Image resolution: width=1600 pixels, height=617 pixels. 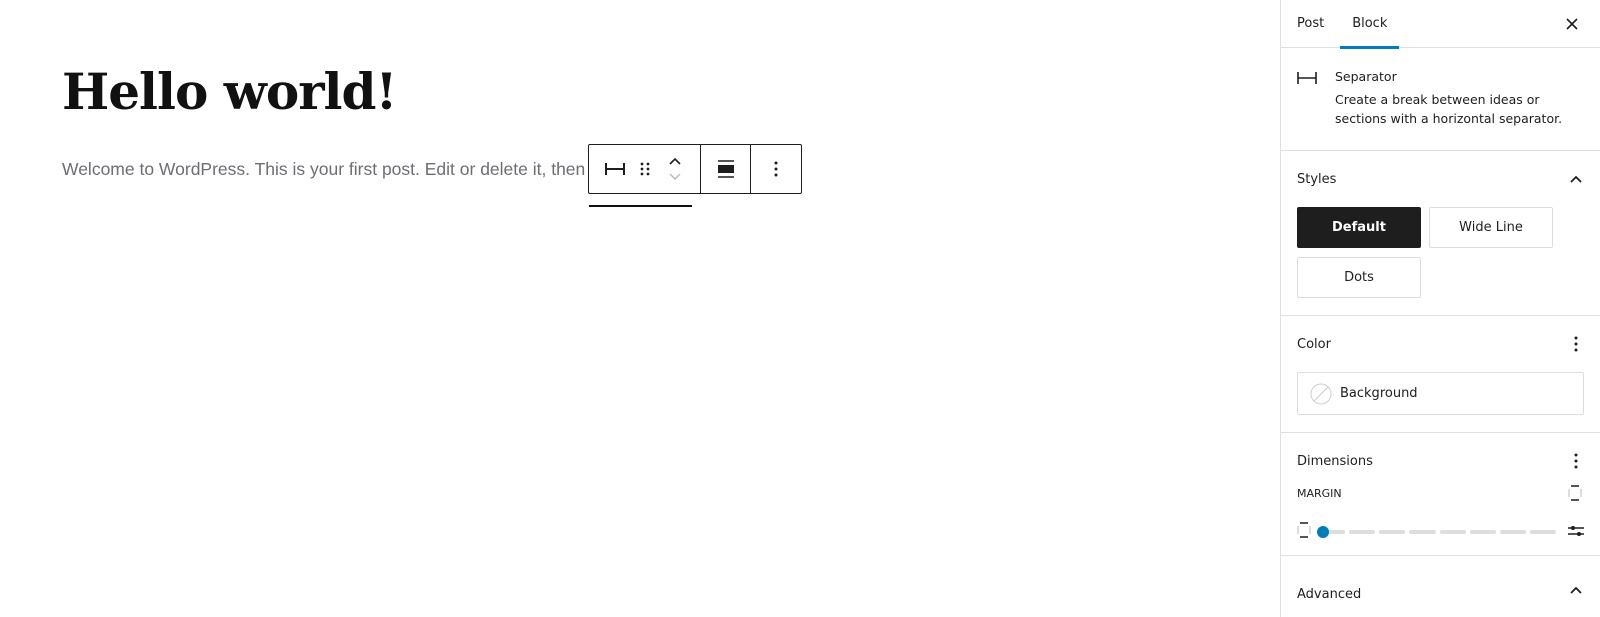 What do you see at coordinates (1314, 344) in the screenshot?
I see `color-panel-title: Color` at bounding box center [1314, 344].